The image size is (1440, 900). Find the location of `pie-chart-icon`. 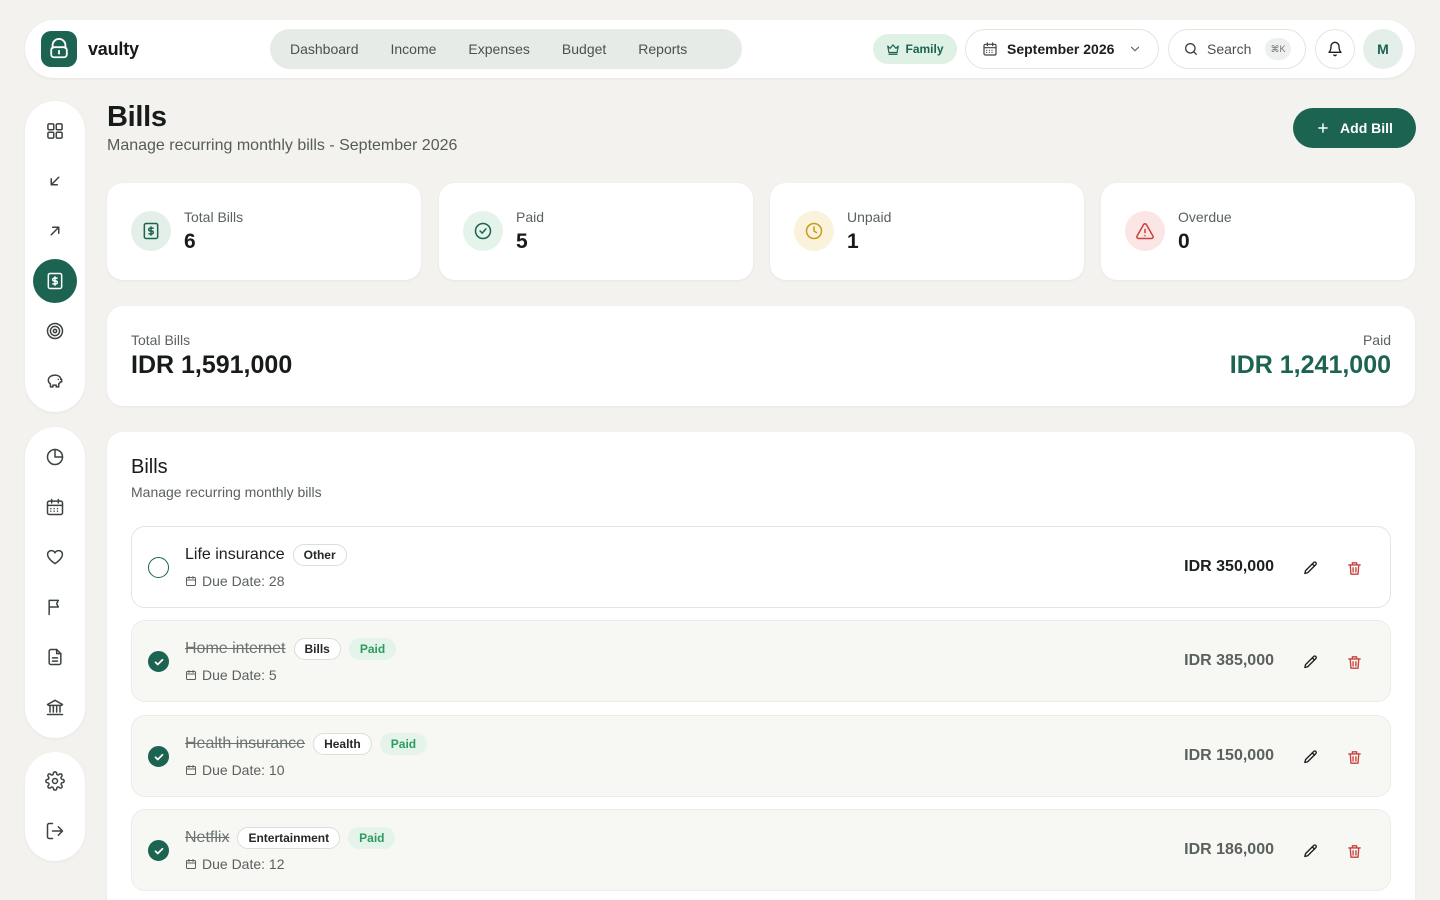

pie-chart-icon is located at coordinates (55, 457).